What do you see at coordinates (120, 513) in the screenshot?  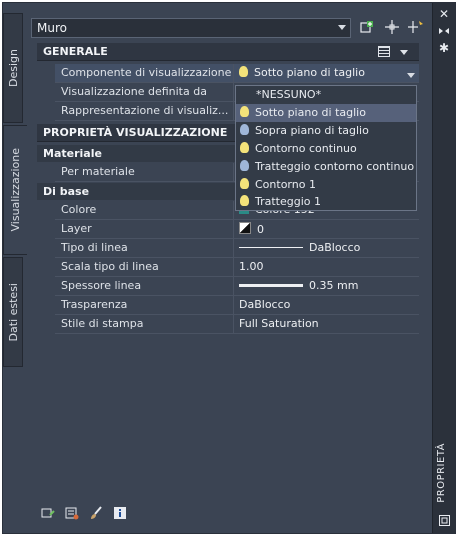 I see `info-icon` at bounding box center [120, 513].